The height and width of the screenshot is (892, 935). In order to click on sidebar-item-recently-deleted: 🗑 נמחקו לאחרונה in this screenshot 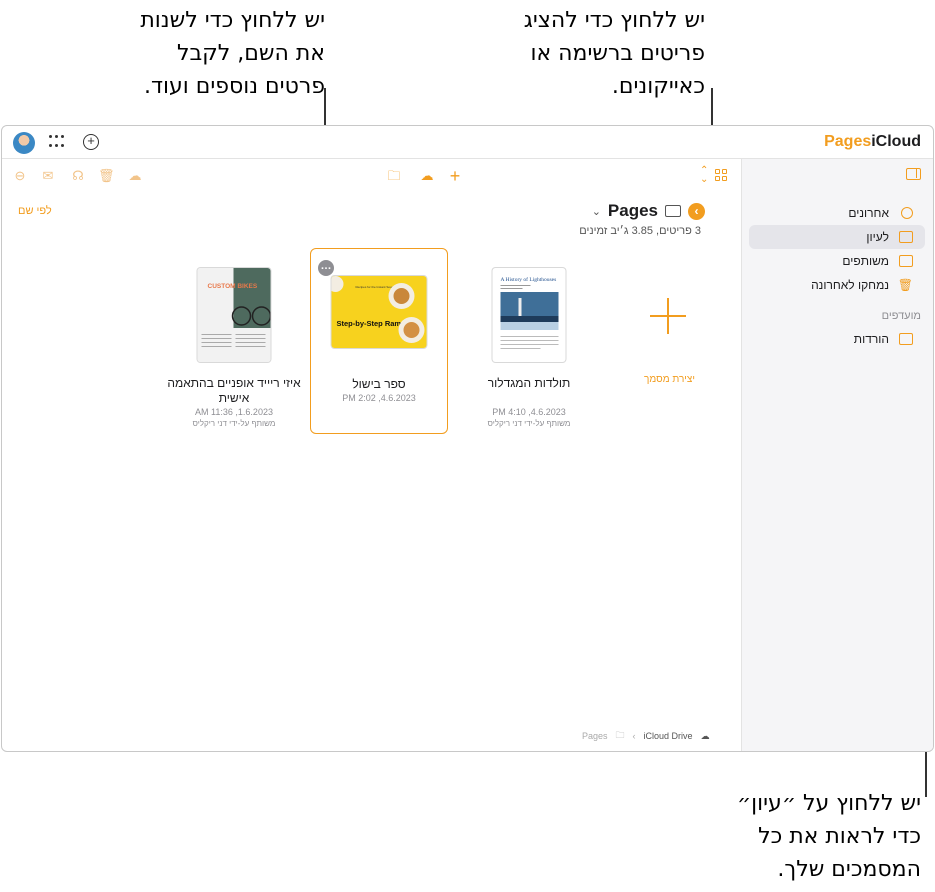, I will do `click(837, 285)`.